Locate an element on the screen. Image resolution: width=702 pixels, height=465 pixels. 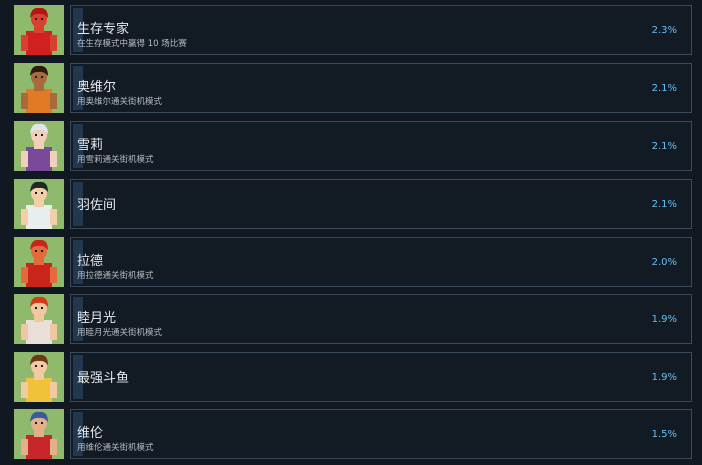
achievement-card: 拉德 用拉德通关街机模式 2.0% is located at coordinates (381, 262).